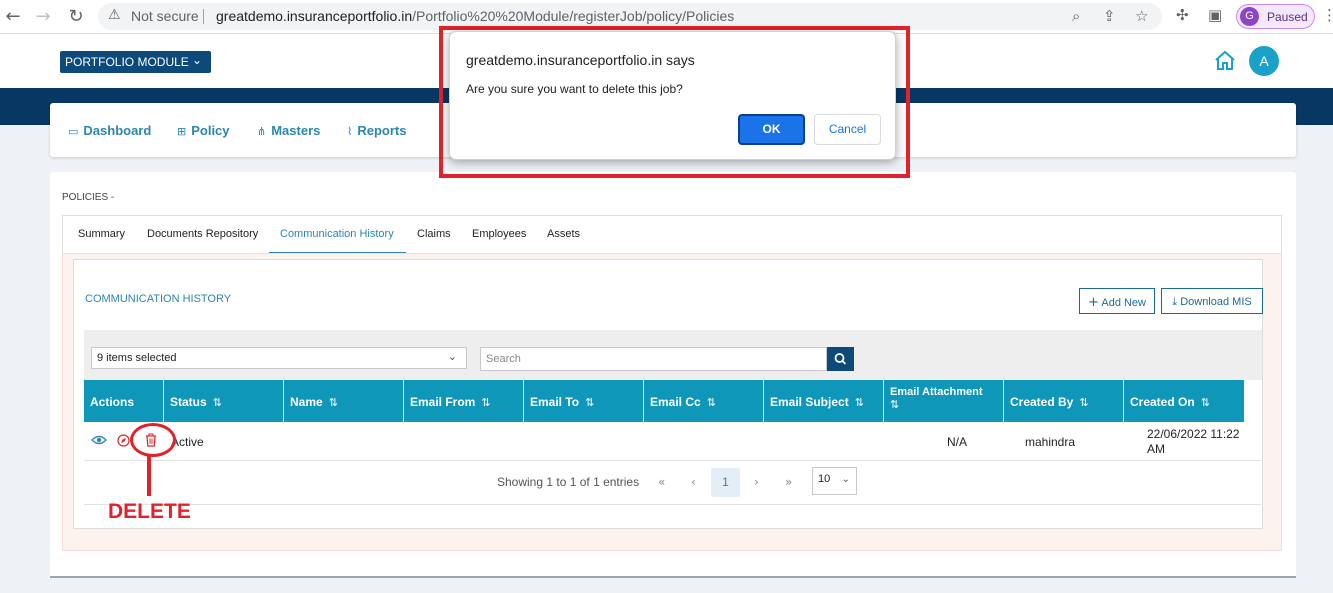  What do you see at coordinates (153, 440) in the screenshot?
I see `annotation-circle` at bounding box center [153, 440].